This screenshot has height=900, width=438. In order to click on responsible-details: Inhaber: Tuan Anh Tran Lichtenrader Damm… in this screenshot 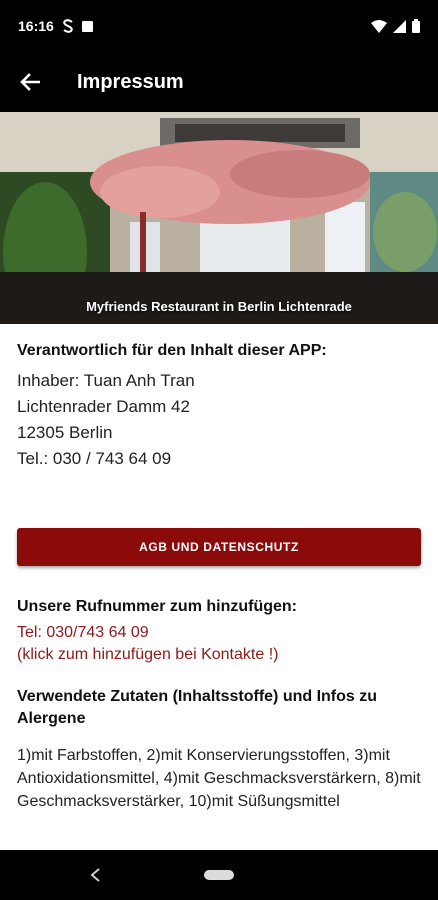, I will do `click(219, 420)`.